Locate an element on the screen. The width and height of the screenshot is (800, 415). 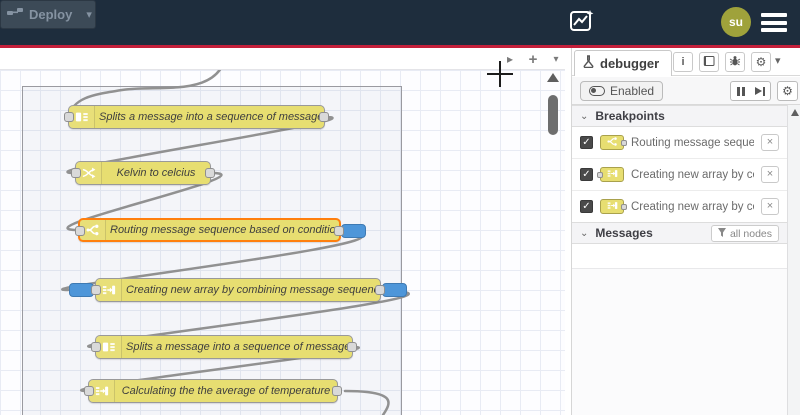
tab-debugger-label: debugger is located at coordinates (630, 63).